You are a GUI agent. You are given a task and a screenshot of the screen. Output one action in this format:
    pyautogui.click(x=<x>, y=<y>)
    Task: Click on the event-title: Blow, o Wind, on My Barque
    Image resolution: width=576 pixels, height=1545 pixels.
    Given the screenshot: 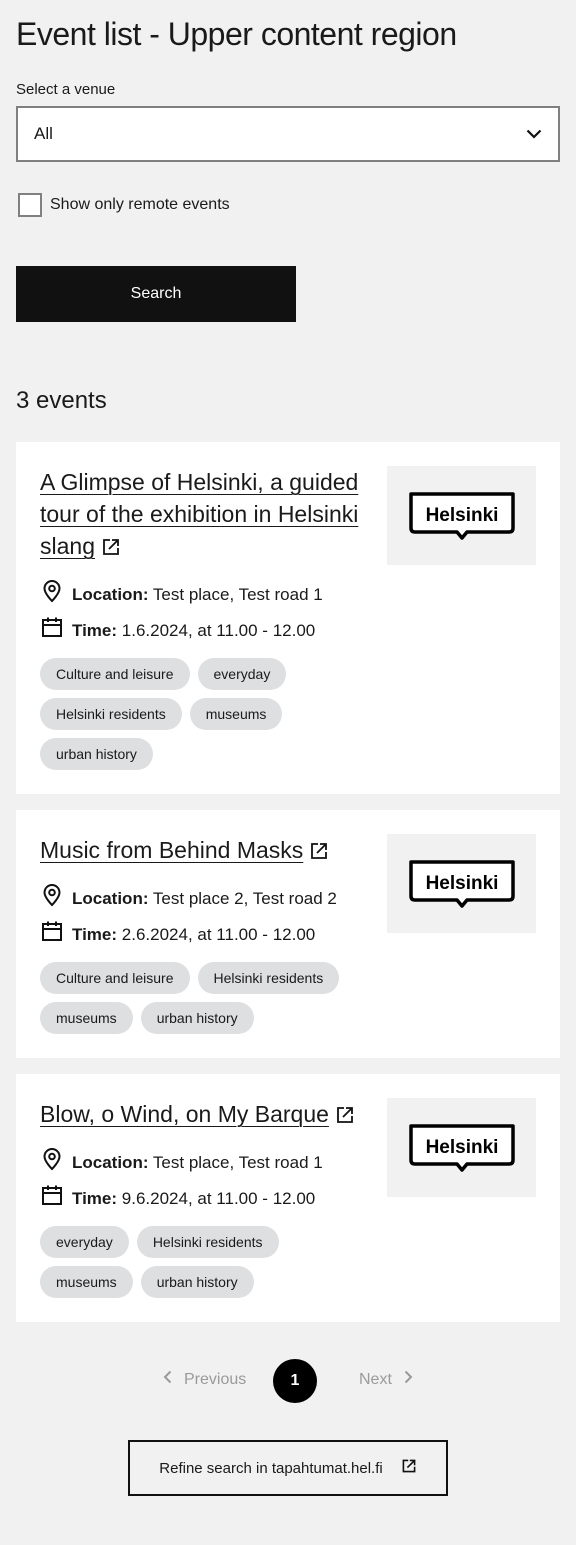 What is the action you would take?
    pyautogui.click(x=184, y=1114)
    